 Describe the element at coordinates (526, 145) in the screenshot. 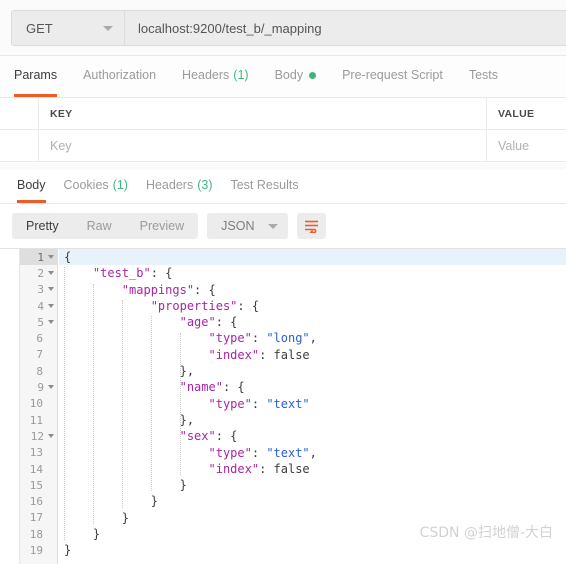

I see `params-value-input: Value` at that location.